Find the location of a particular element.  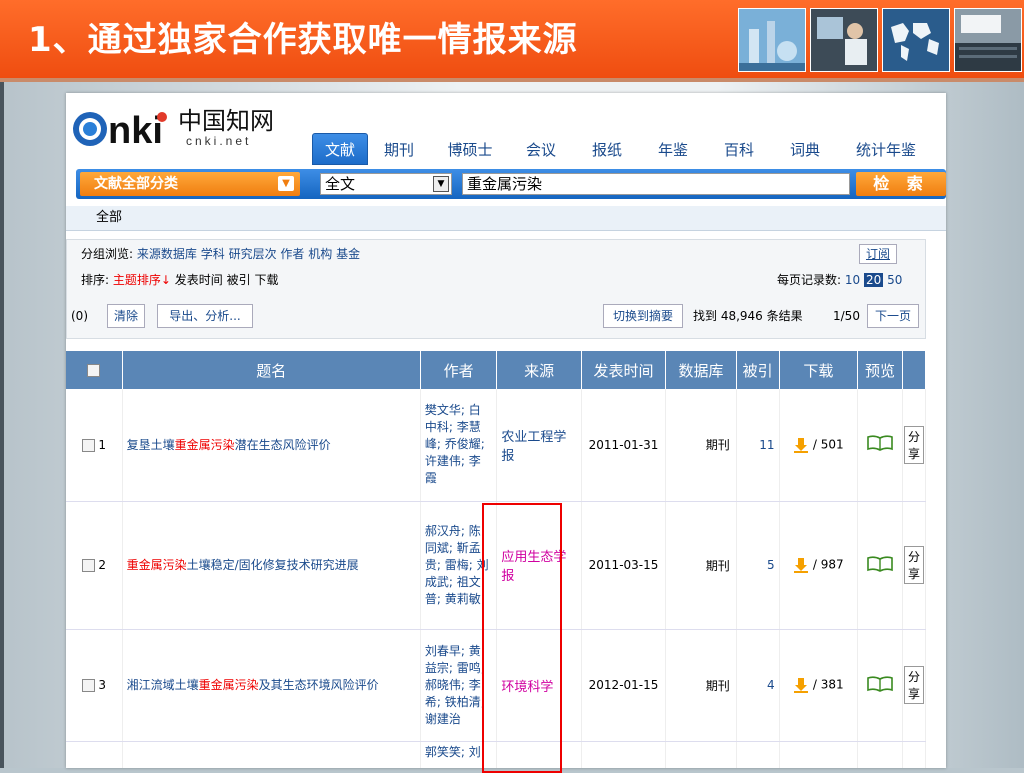

per-page-20: 20 is located at coordinates (873, 280).